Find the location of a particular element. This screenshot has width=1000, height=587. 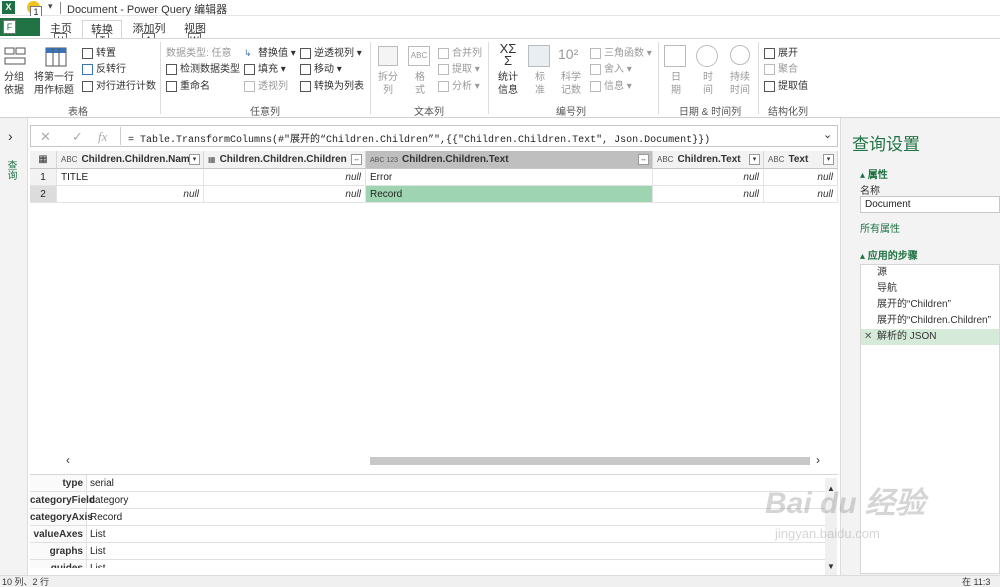

statistics-button: 统计 信息 is located at coordinates (508, 84).